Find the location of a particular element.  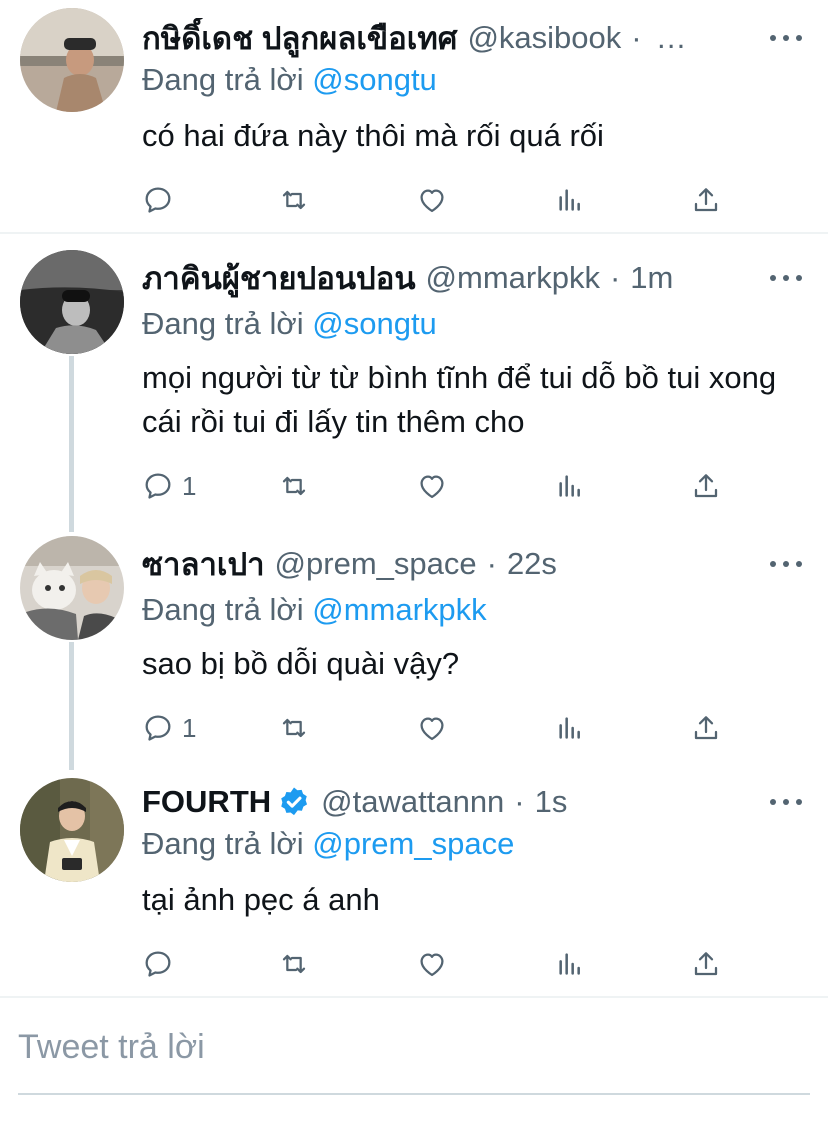

display-name: FOURTH is located at coordinates (206, 802).